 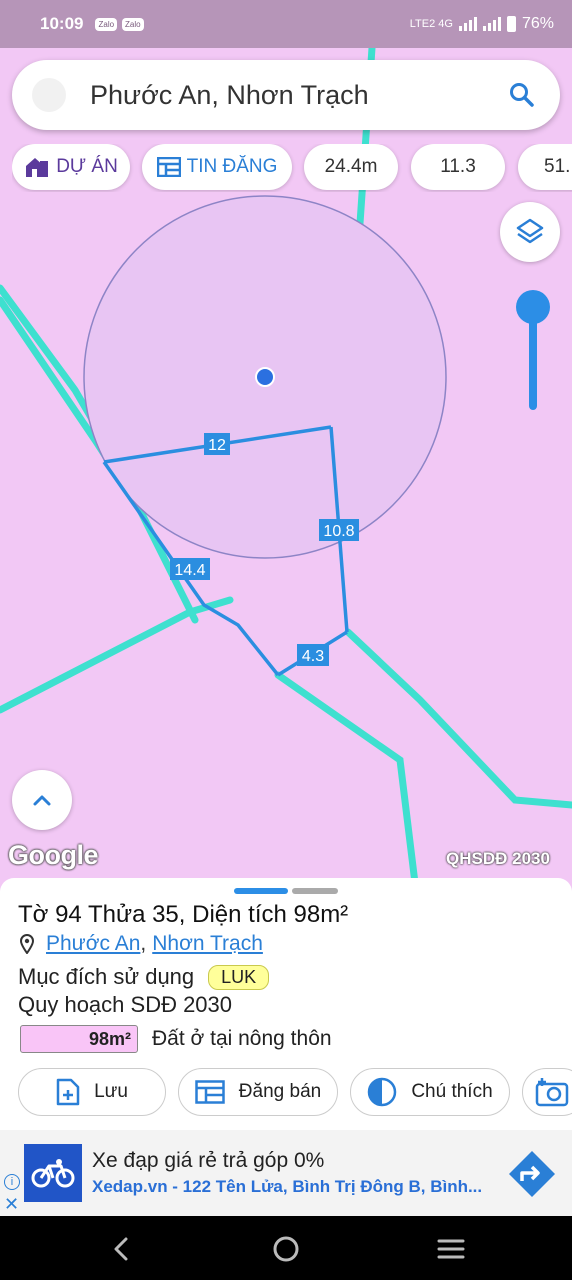 I want to click on chip-label: 11.3, so click(x=458, y=166).